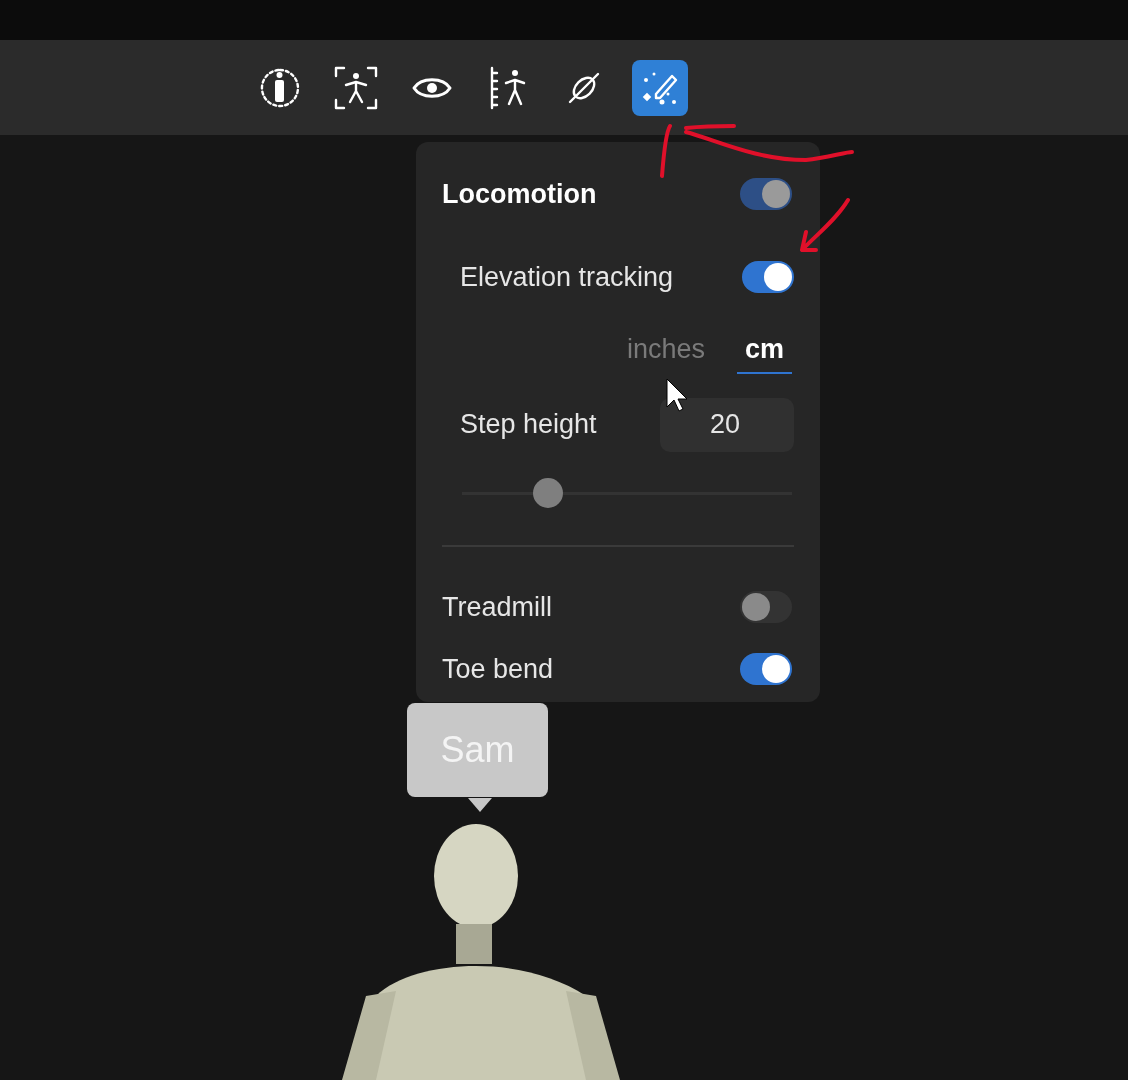 This screenshot has height=1080, width=1128. I want to click on cursor-icon, so click(677, 395).